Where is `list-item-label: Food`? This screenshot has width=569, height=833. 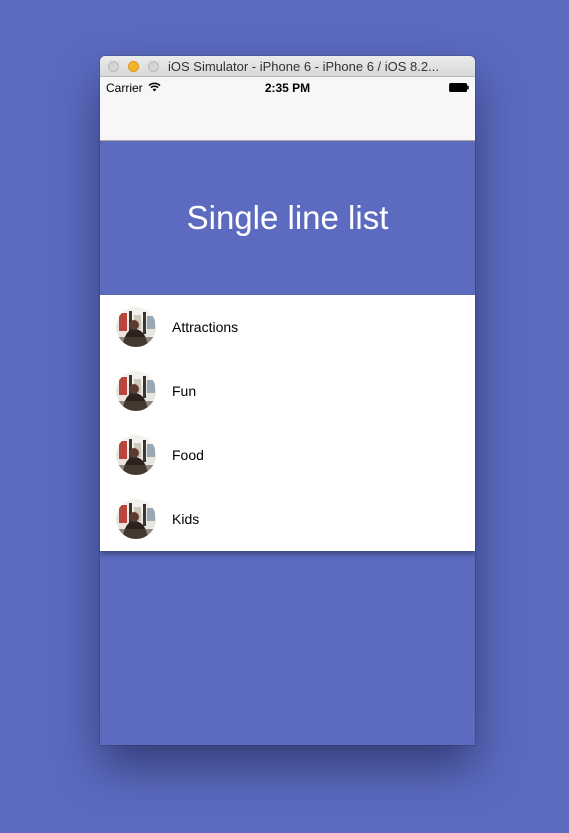 list-item-label: Food is located at coordinates (188, 455).